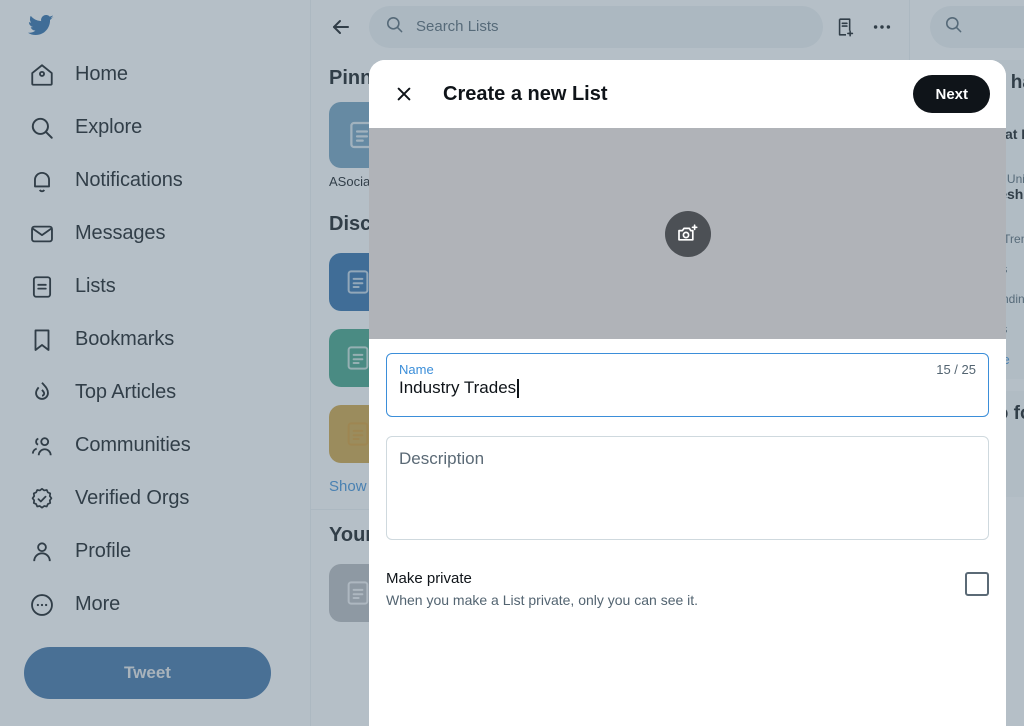  What do you see at coordinates (977, 584) in the screenshot?
I see `make-private-checkbox` at bounding box center [977, 584].